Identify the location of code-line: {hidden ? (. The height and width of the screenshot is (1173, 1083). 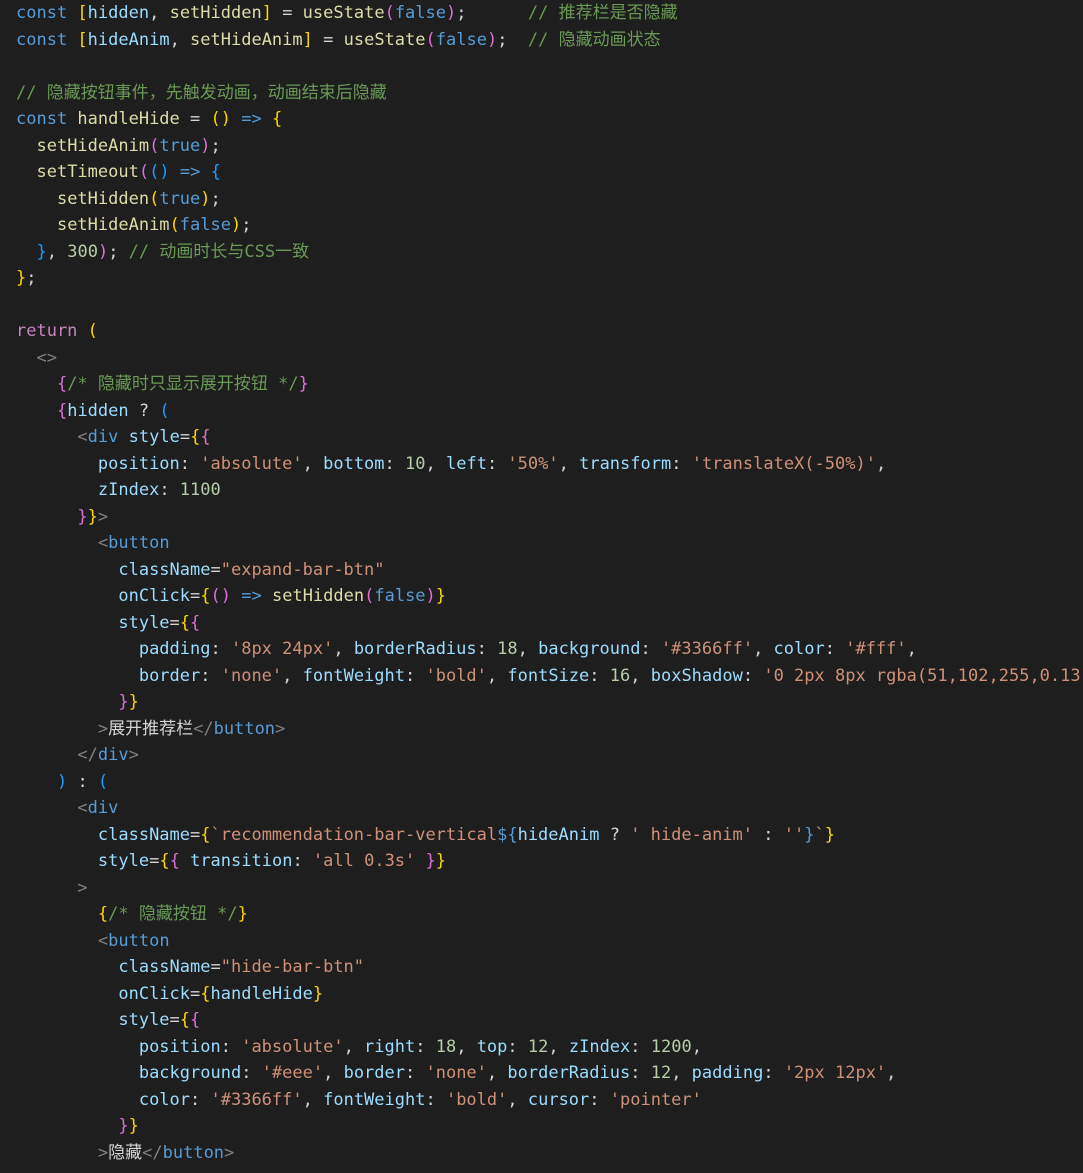
(549, 411).